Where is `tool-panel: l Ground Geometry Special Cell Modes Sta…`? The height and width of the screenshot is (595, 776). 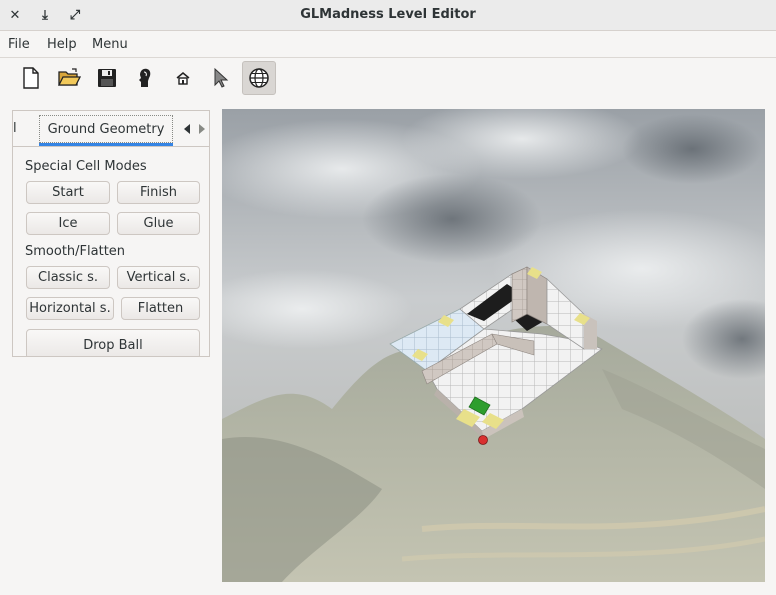 tool-panel: l Ground Geometry Special Cell Modes Sta… is located at coordinates (111, 233).